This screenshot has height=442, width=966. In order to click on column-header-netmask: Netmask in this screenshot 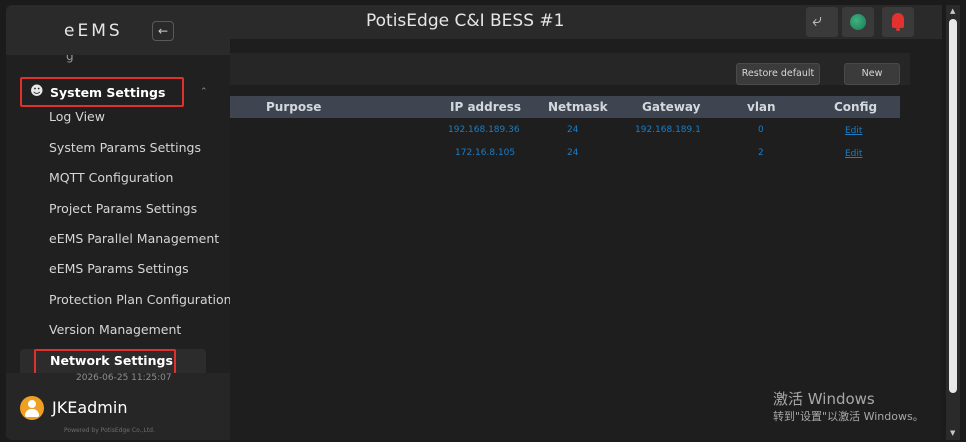, I will do `click(578, 107)`.